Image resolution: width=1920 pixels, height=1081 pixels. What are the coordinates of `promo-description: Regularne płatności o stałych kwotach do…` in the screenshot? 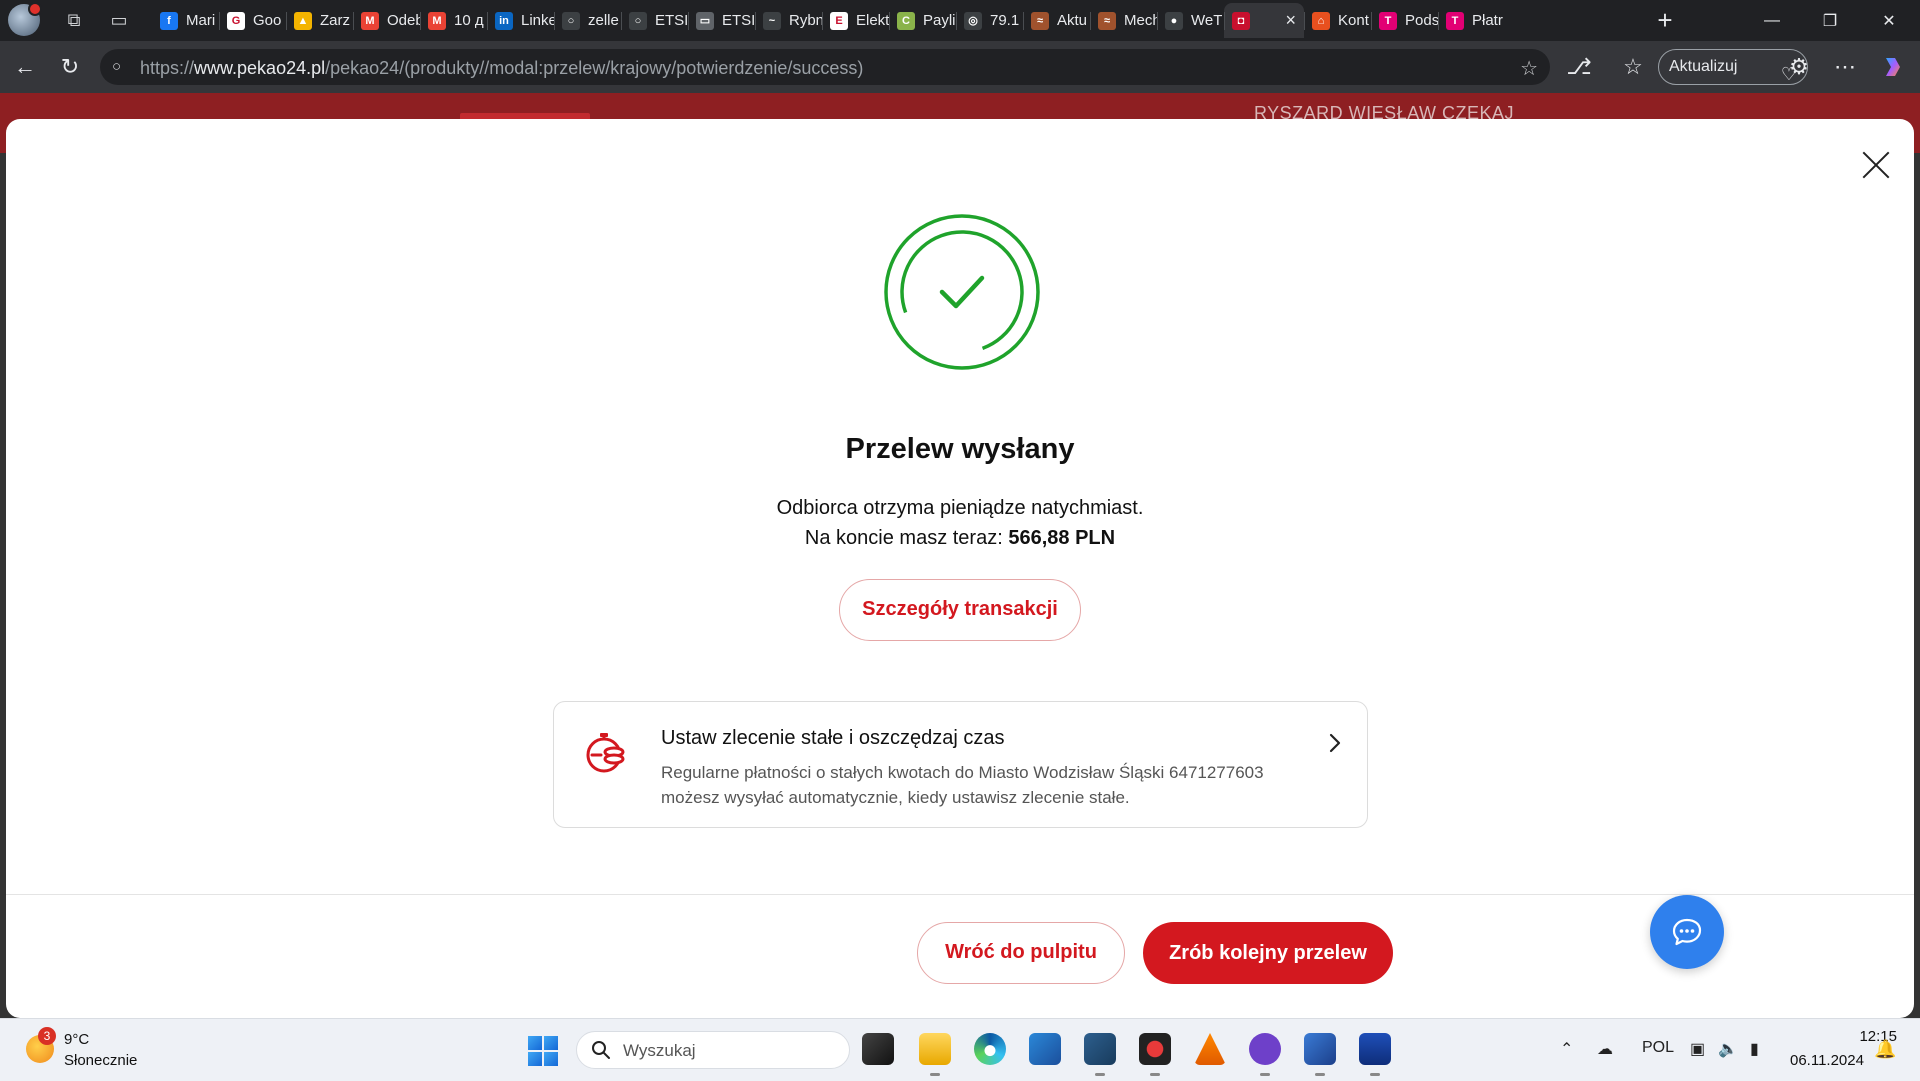 It's located at (962, 785).